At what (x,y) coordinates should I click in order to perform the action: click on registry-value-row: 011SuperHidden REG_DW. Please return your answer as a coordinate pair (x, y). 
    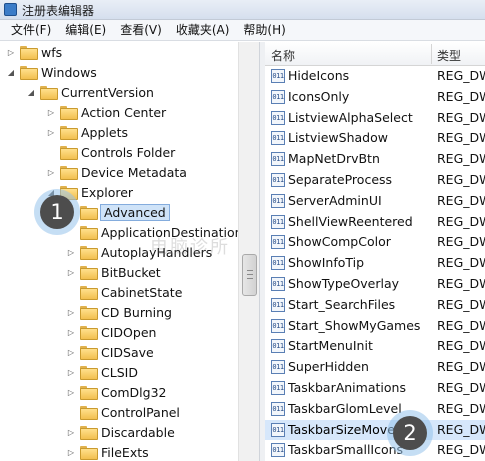
    Looking at the image, I should click on (375, 367).